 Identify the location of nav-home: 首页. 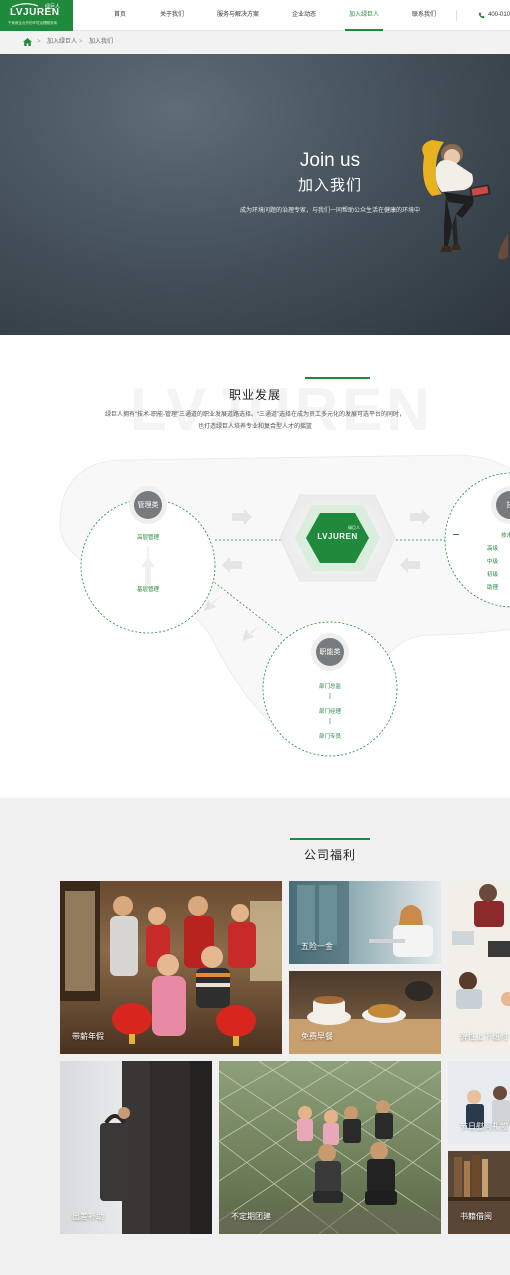
(120, 15).